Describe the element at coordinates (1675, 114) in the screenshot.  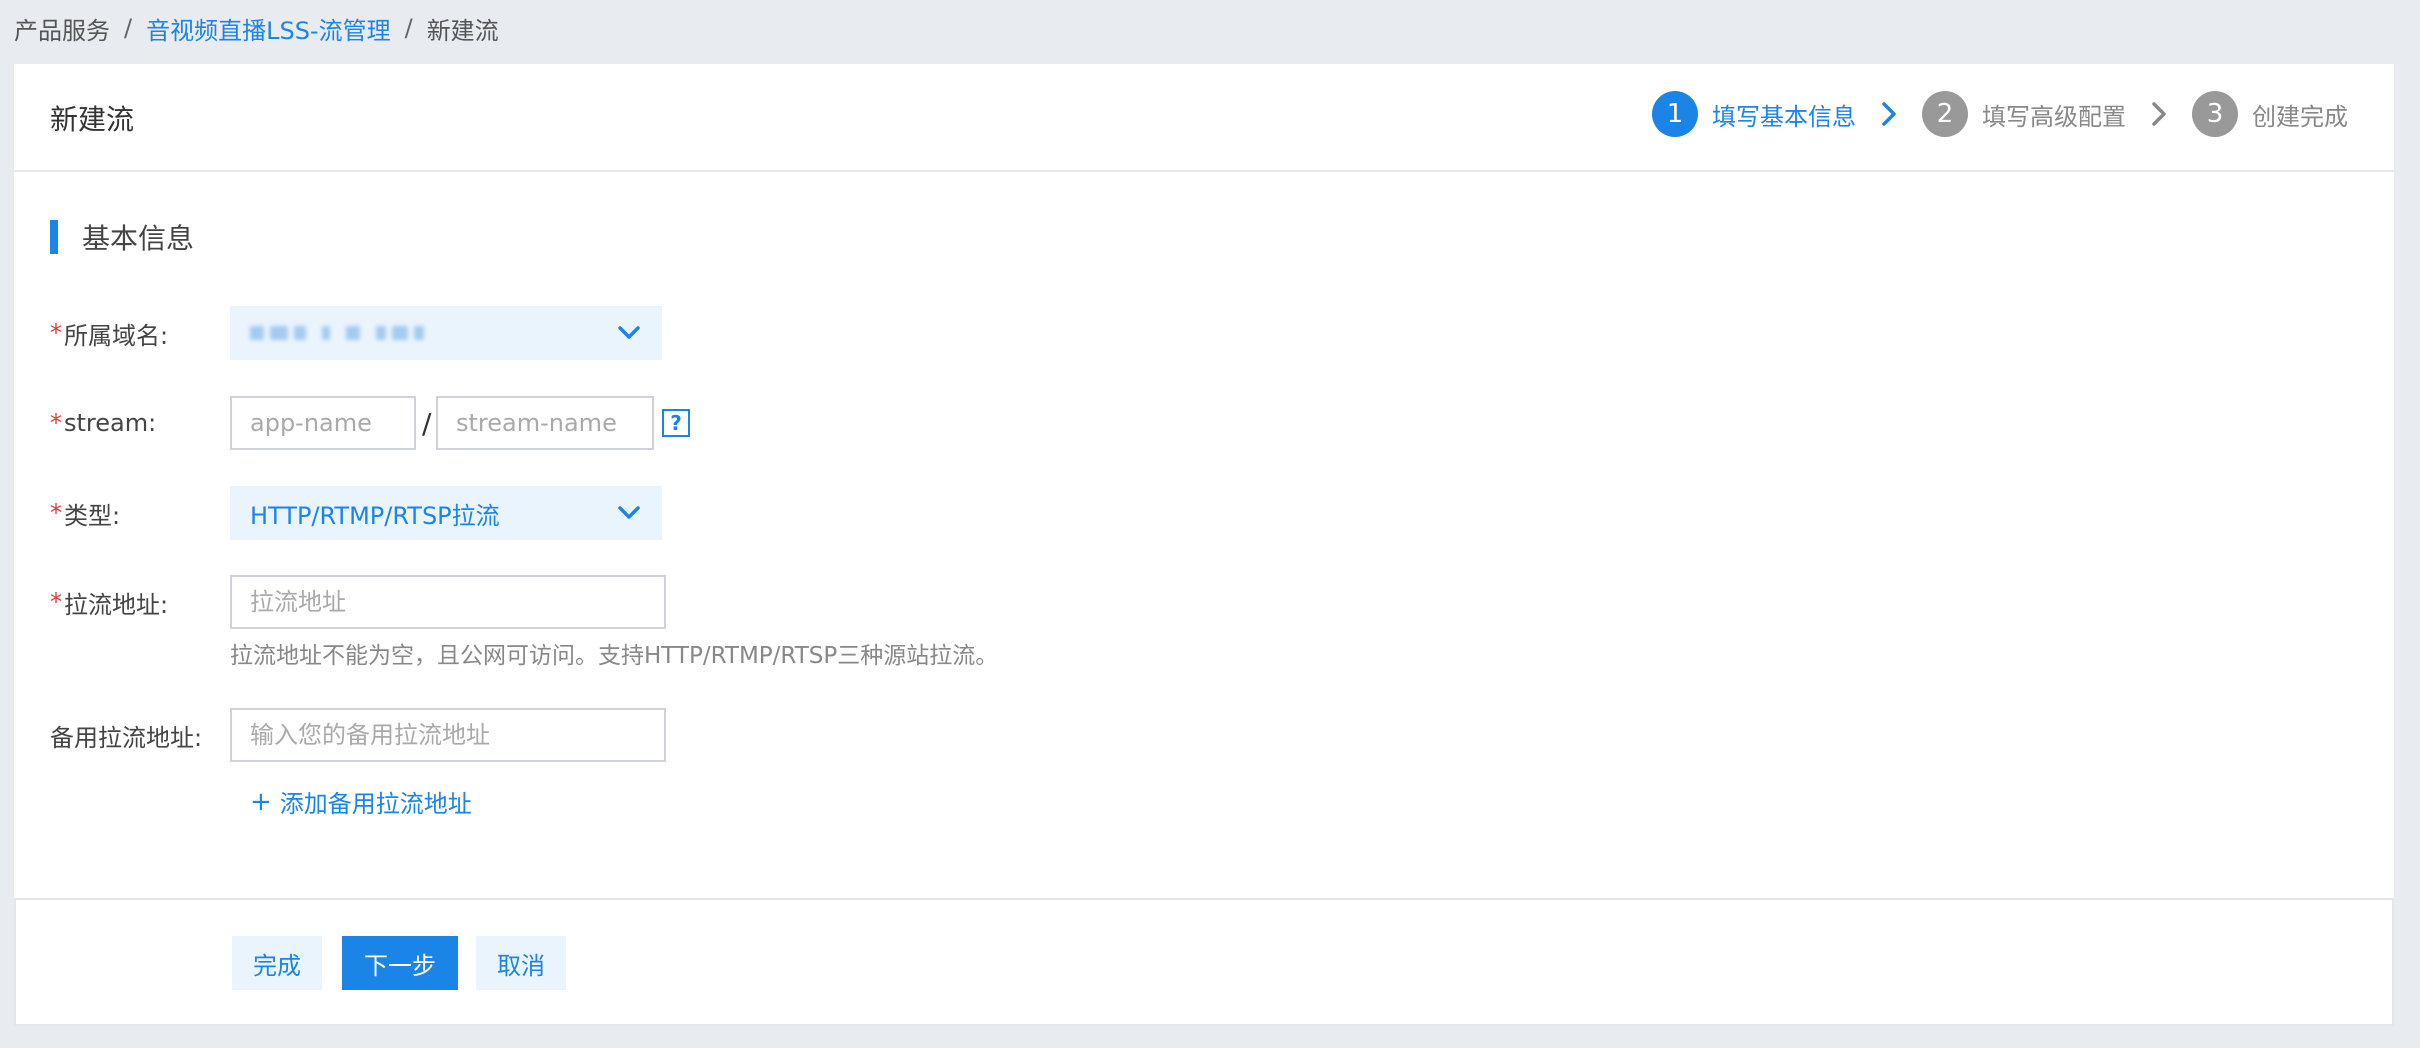
I see `step-number: 1` at that location.